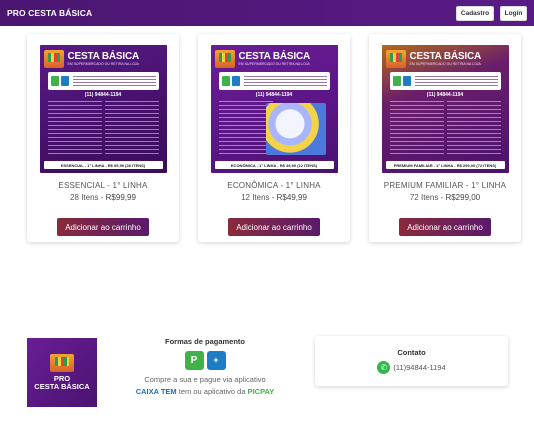 Image resolution: width=534 pixels, height=424 pixels. I want to click on logo-text-bottom: CESTA BÁSICA, so click(62, 386).